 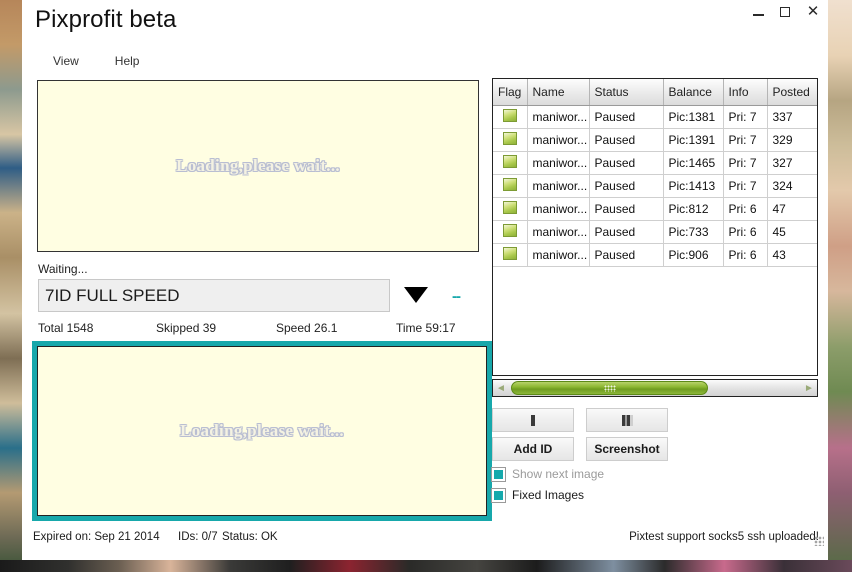 I want to click on column-header-status: Status, so click(x=626, y=92).